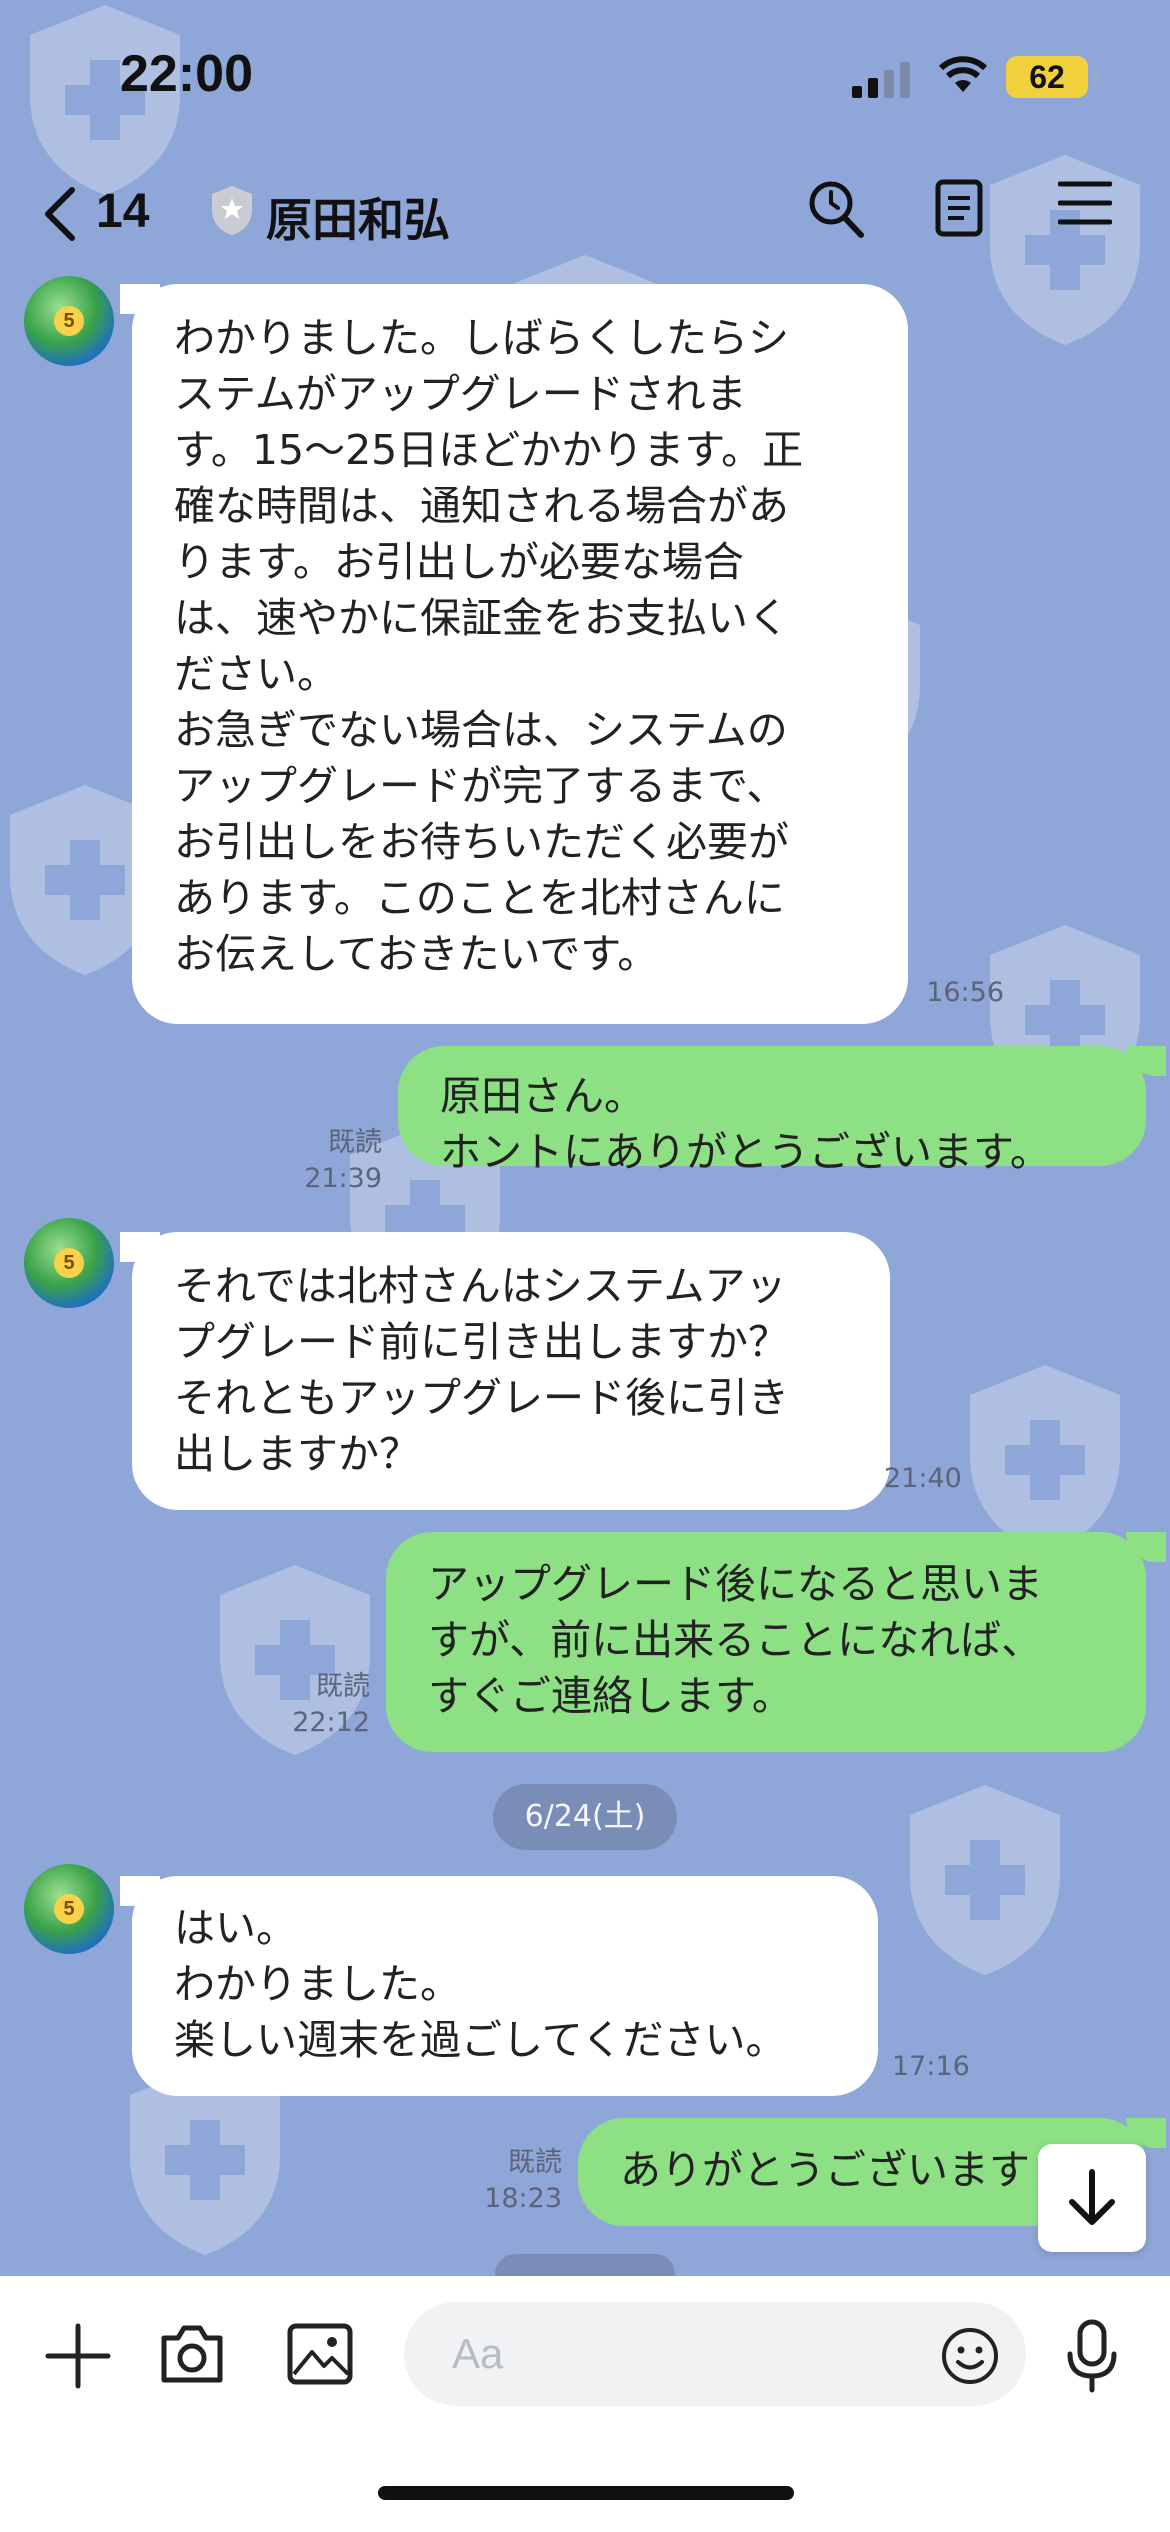 This screenshot has width=1170, height=2532. Describe the element at coordinates (343, 1178) in the screenshot. I see `message-time: 21:39` at that location.